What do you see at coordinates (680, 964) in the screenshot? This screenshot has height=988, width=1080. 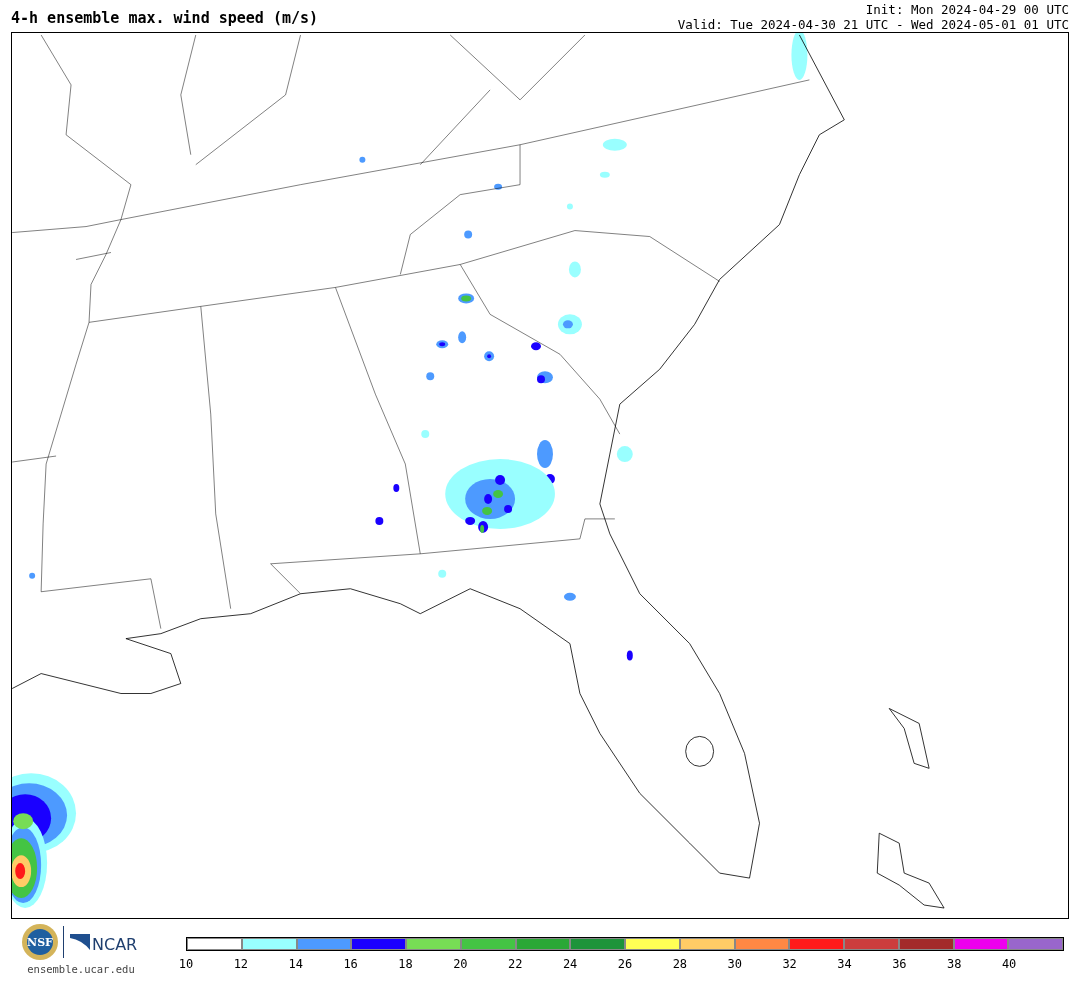 I see `colorbar-tick-label: 28` at bounding box center [680, 964].